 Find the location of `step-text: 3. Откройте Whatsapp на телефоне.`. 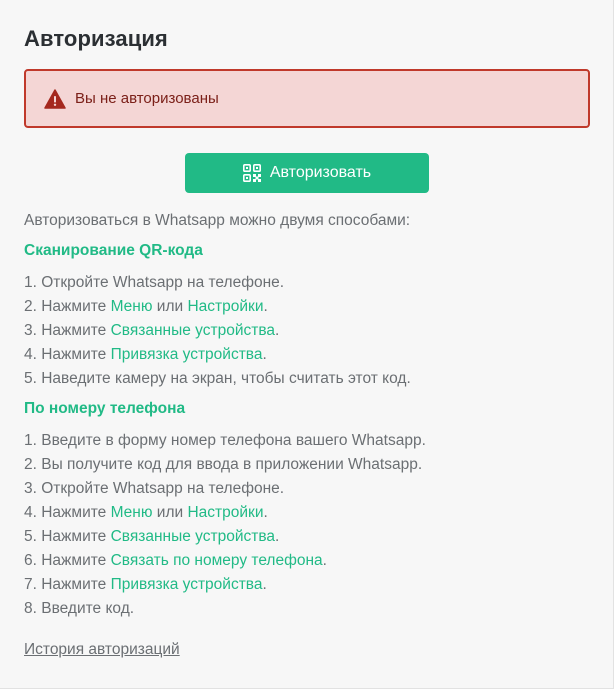

step-text: 3. Откройте Whatsapp на телефоне. is located at coordinates (154, 488).